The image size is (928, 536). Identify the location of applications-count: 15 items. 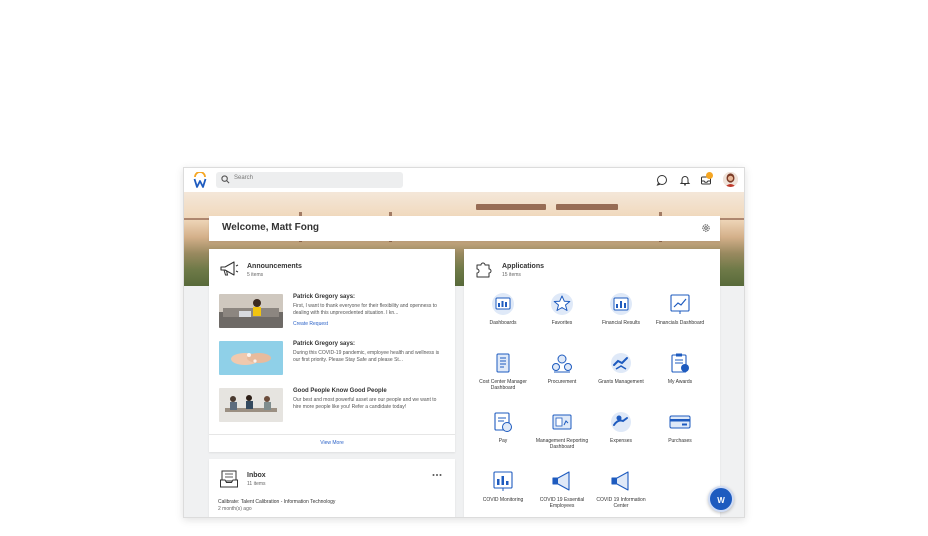
(511, 275).